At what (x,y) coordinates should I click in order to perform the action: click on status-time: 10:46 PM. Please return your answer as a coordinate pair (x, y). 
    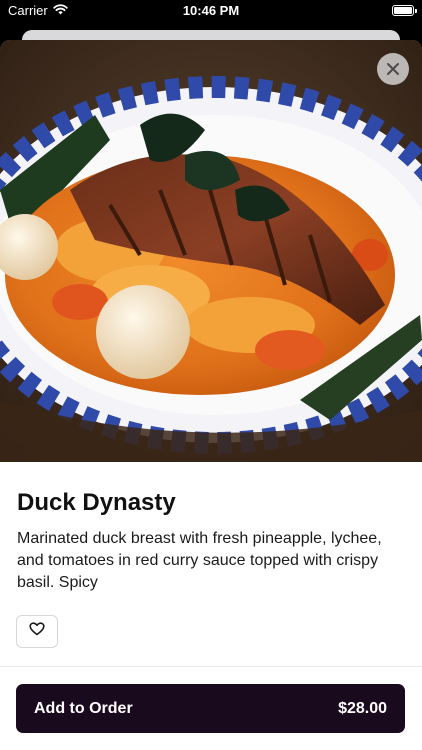
    Looking at the image, I should click on (211, 10).